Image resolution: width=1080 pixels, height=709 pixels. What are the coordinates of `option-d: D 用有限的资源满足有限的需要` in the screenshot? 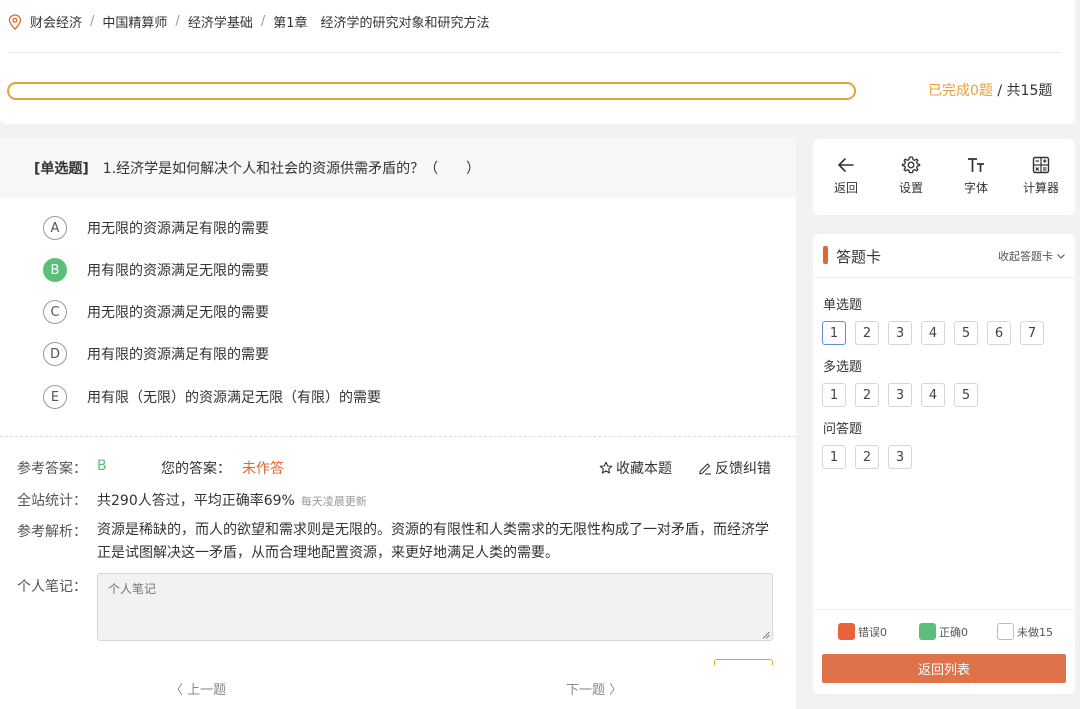 It's located at (156, 354).